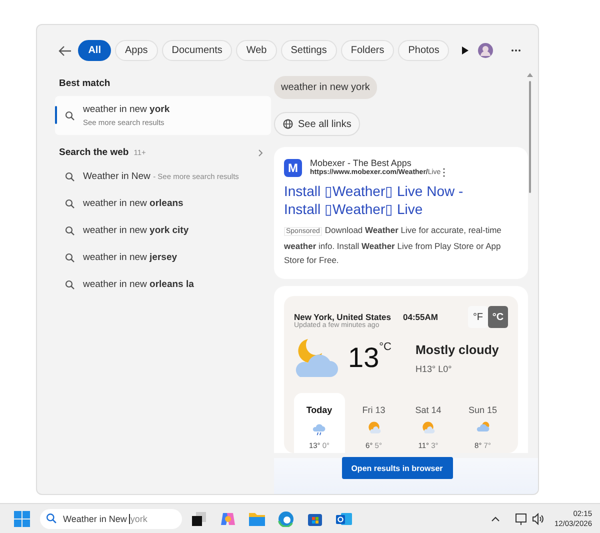  Describe the element at coordinates (457, 349) in the screenshot. I see `weather-condition: Mostly cloudy` at that location.